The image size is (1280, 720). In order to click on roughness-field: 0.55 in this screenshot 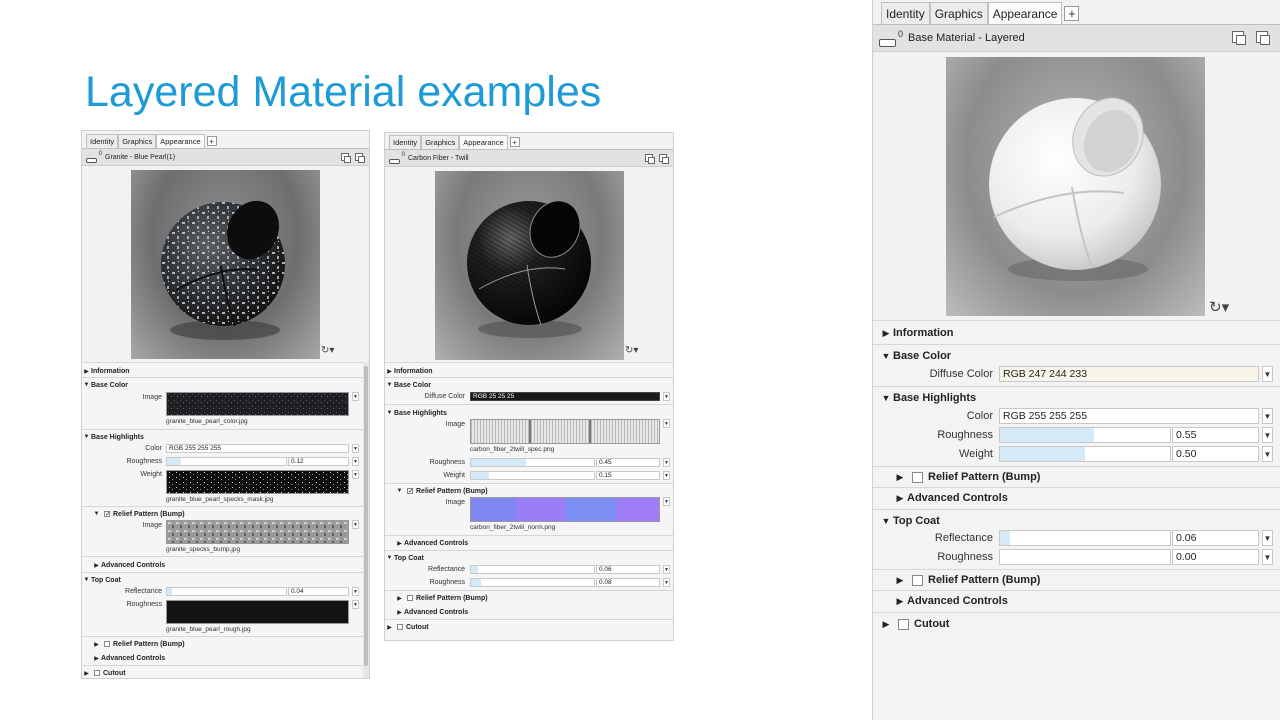, I will do `click(1215, 435)`.